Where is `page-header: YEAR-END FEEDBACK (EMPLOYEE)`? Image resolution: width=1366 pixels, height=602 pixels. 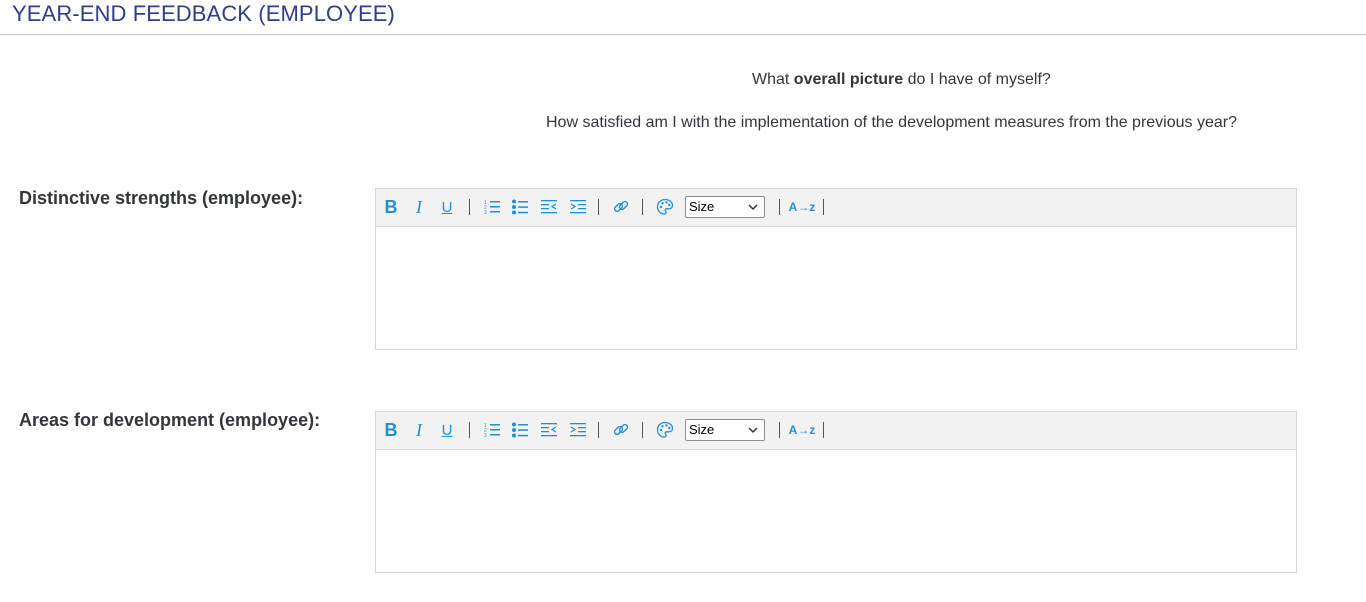 page-header: YEAR-END FEEDBACK (EMPLOYEE) is located at coordinates (683, 17).